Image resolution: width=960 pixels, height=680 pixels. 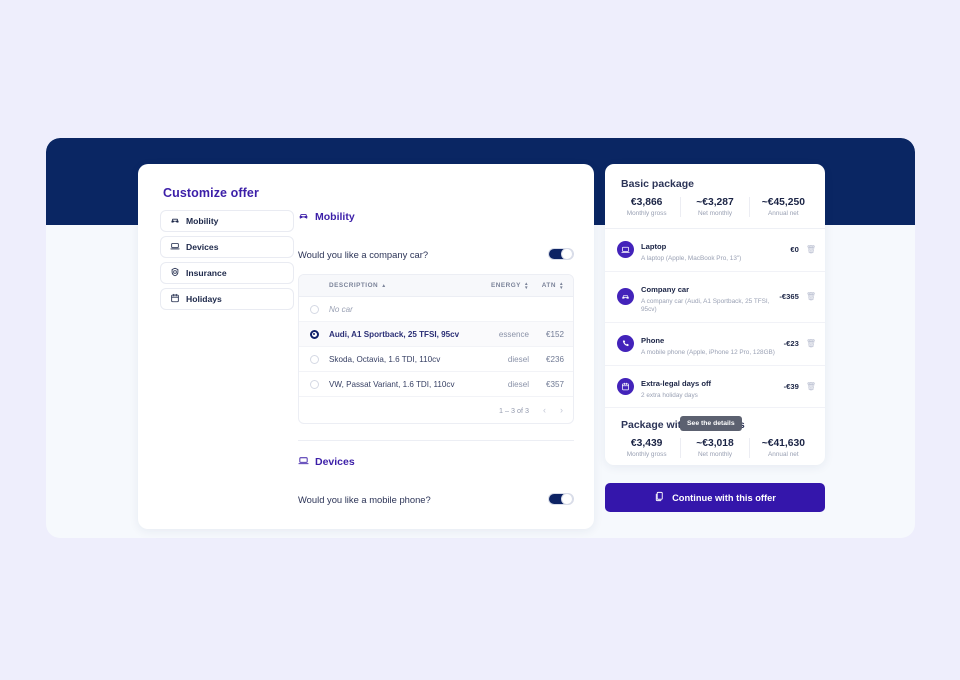 What do you see at coordinates (384, 285) in the screenshot?
I see `sort-asc-icon: ▲` at bounding box center [384, 285].